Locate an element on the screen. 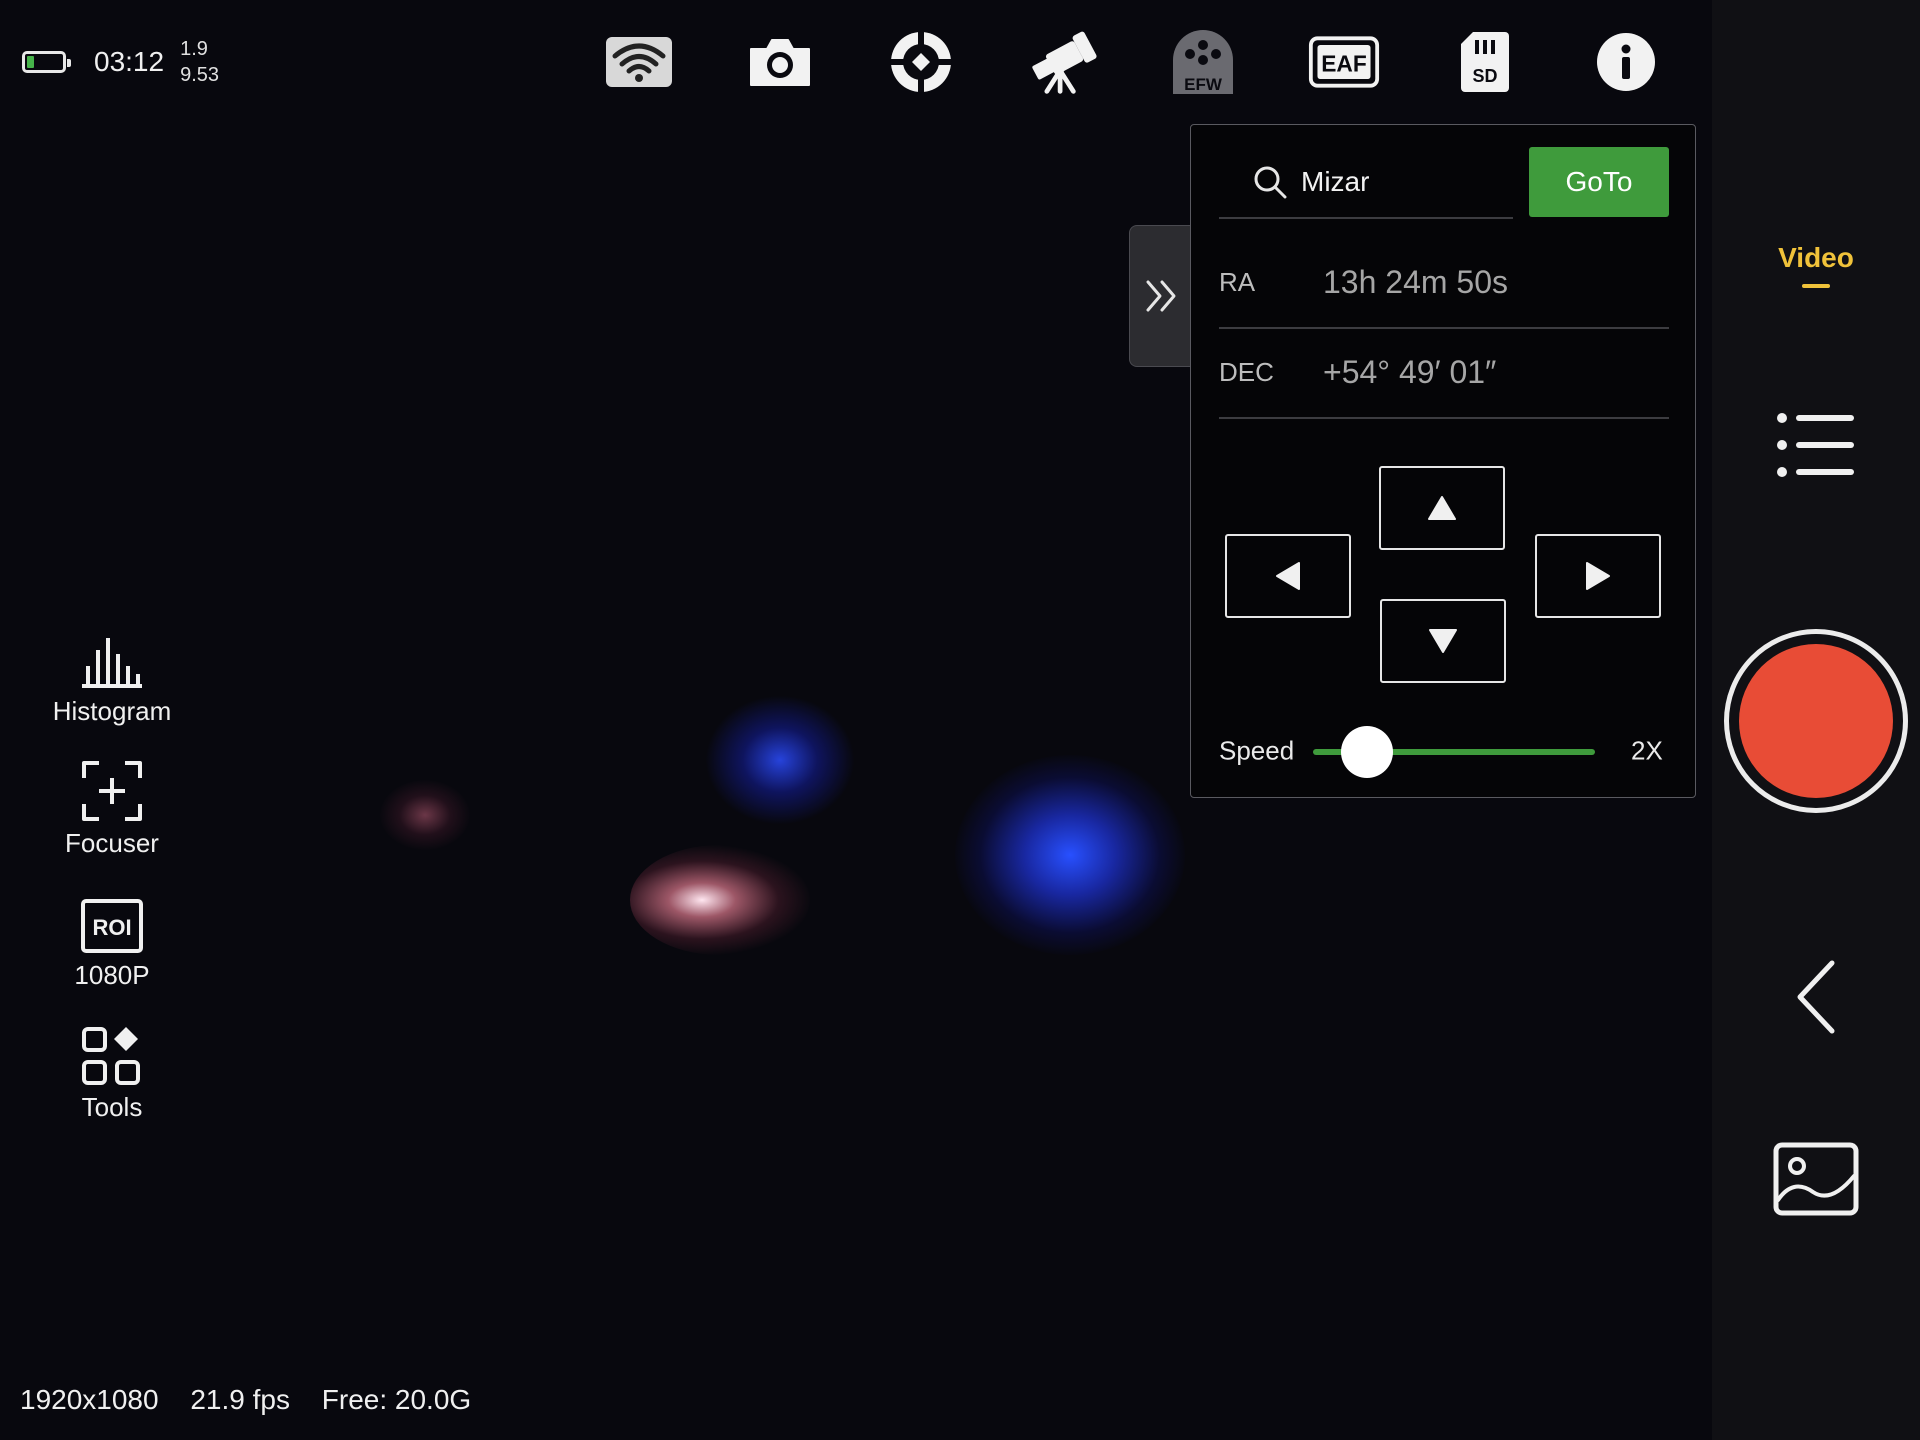  tools-button: Tools is located at coordinates (112, 1082).